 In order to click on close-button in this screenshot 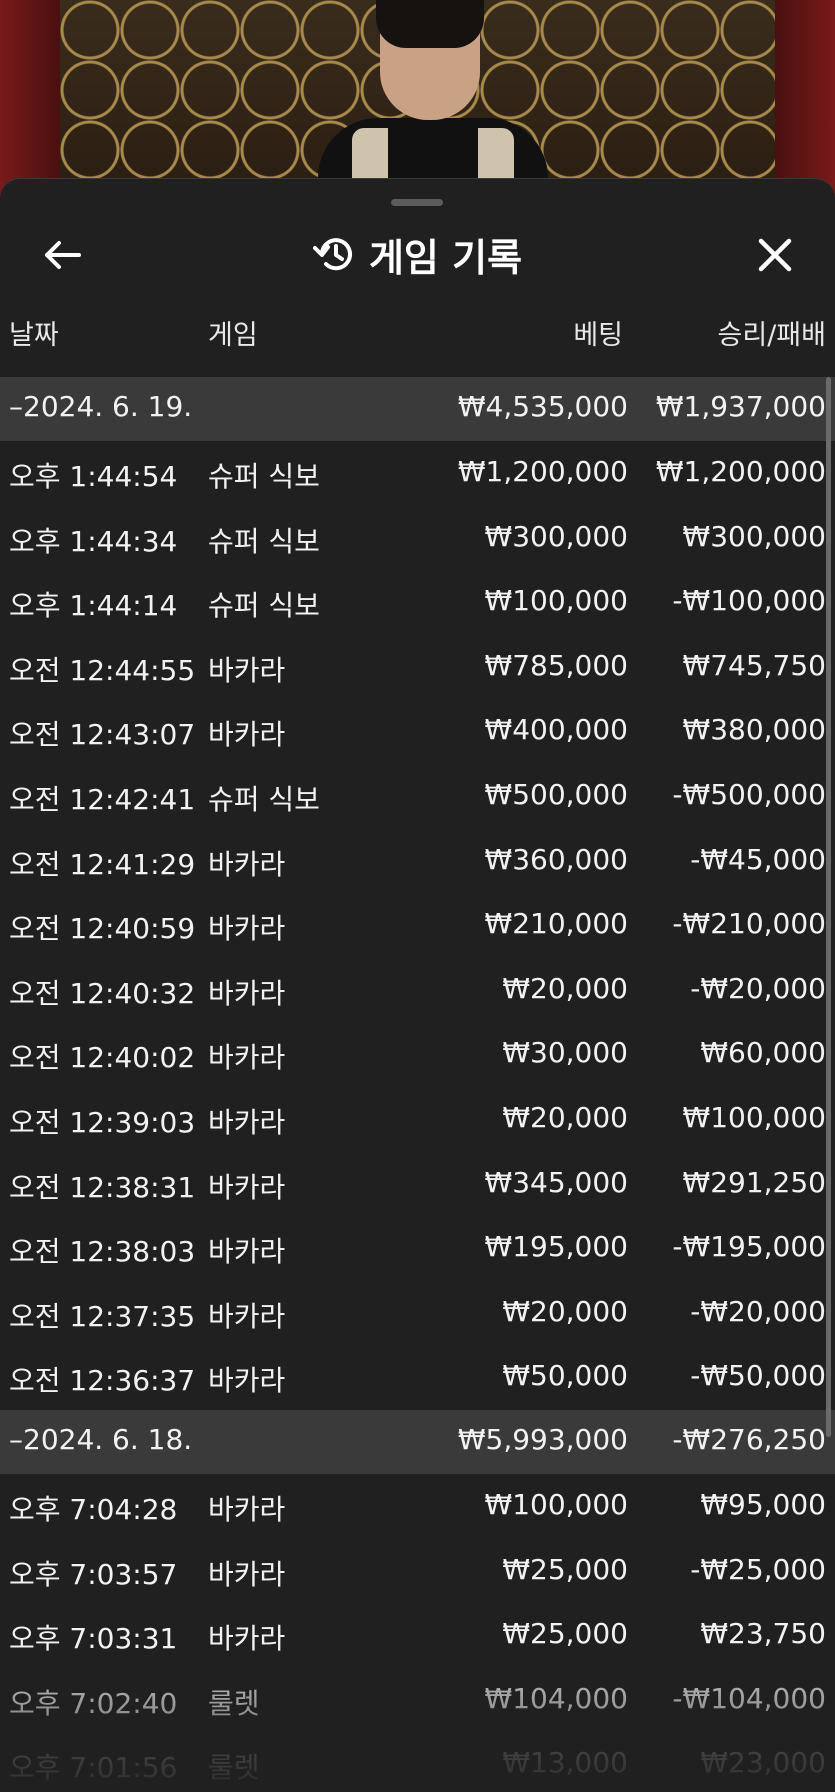, I will do `click(775, 255)`.